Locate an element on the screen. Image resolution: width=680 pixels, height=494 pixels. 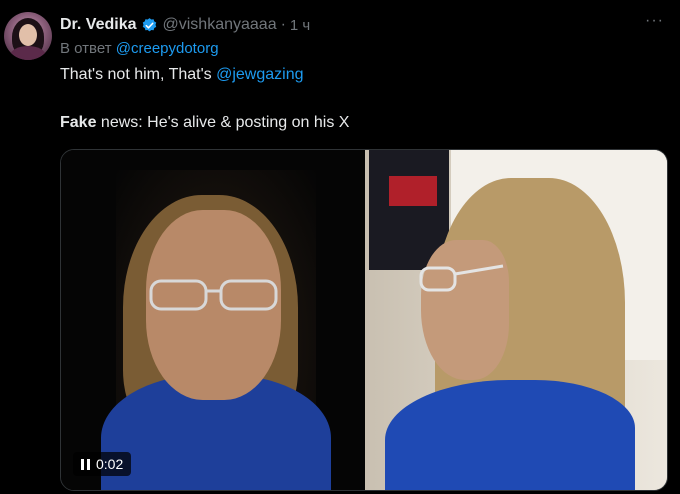
author-display-name: Dr. Vedika is located at coordinates (98, 25).